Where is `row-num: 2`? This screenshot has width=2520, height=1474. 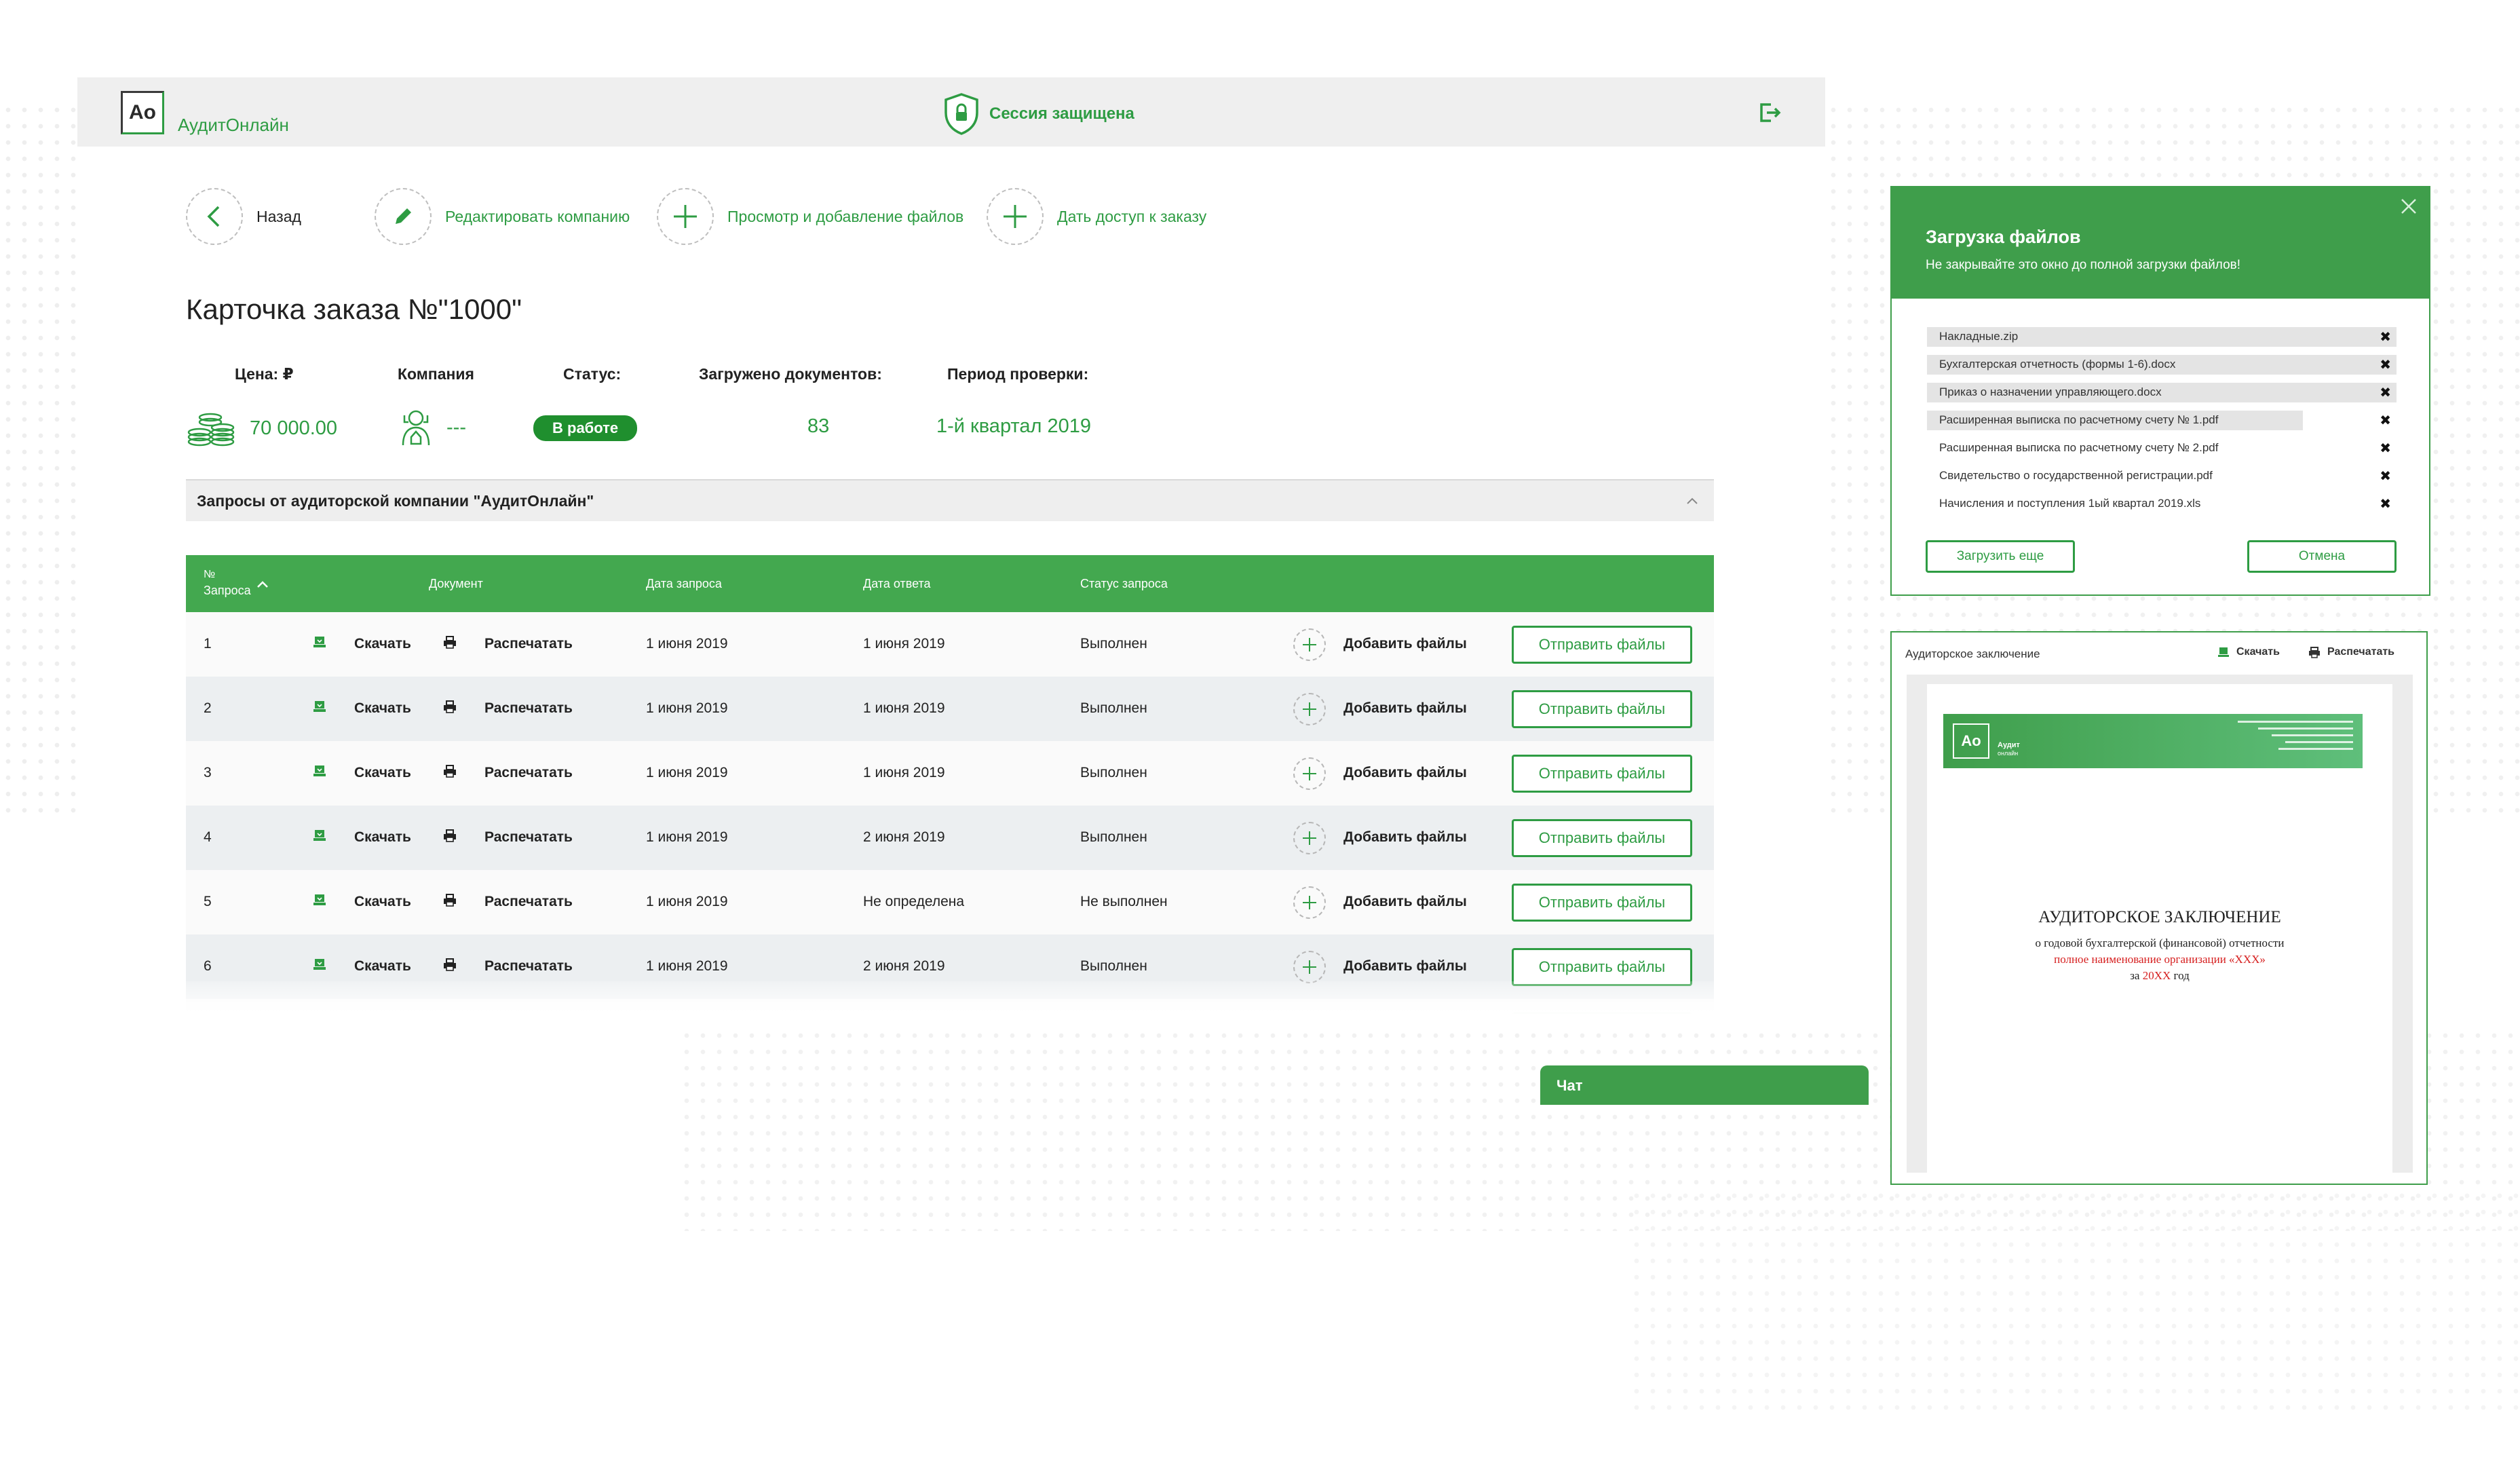 row-num: 2 is located at coordinates (208, 708).